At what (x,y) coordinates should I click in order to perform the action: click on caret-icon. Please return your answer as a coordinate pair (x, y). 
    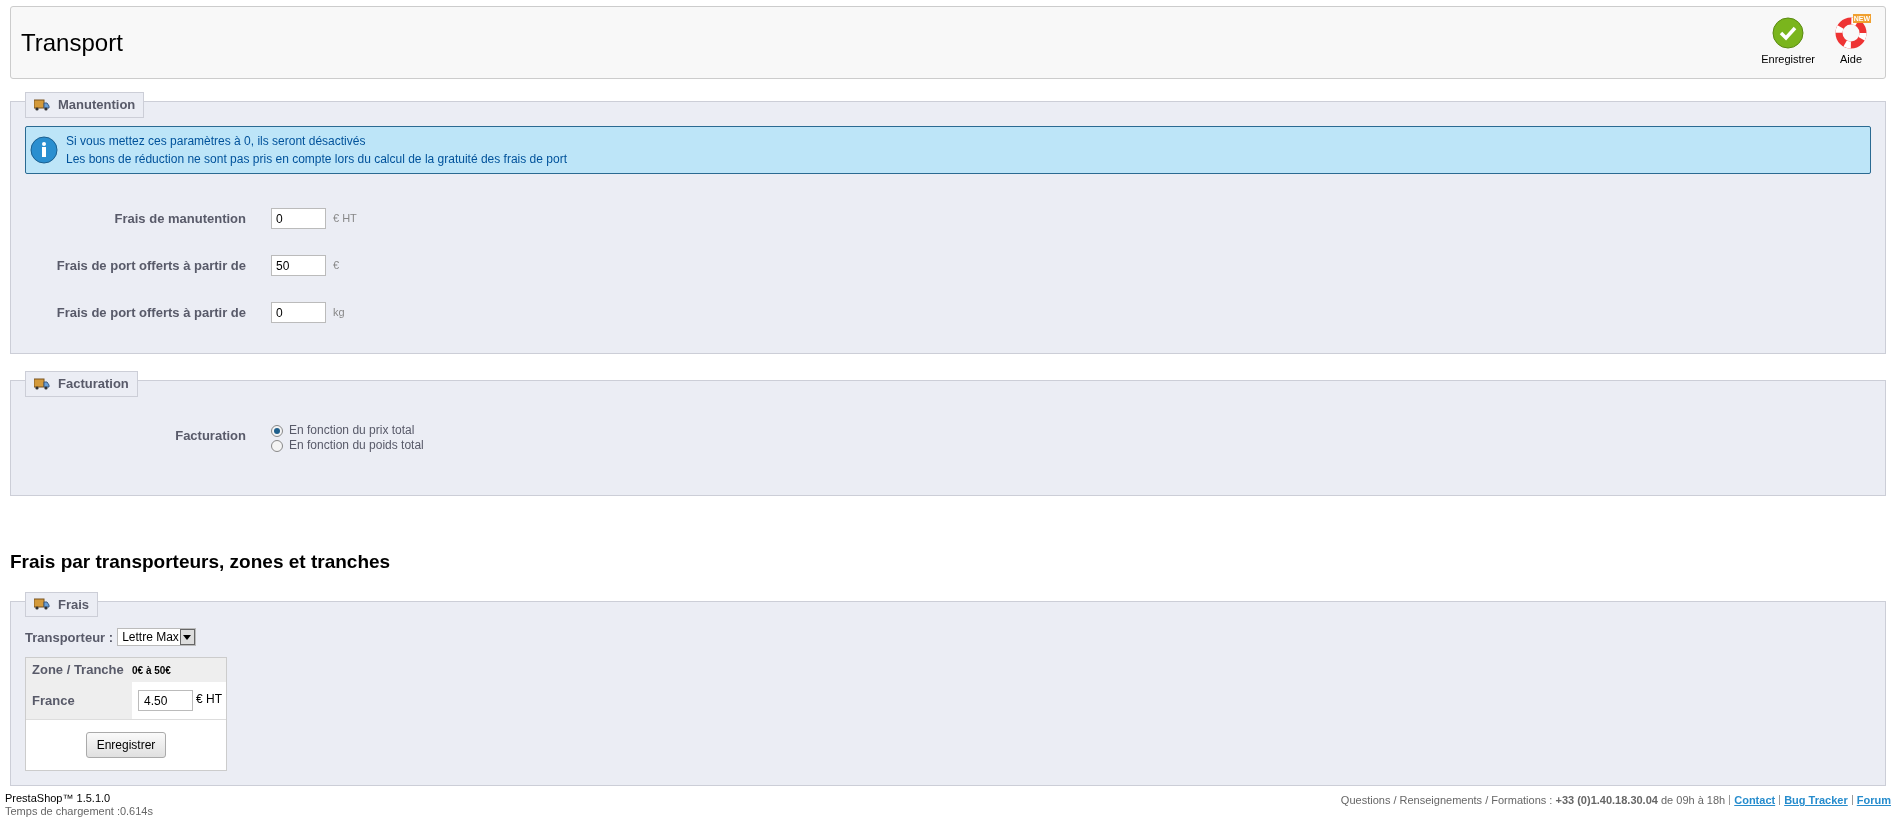
    Looking at the image, I should click on (187, 637).